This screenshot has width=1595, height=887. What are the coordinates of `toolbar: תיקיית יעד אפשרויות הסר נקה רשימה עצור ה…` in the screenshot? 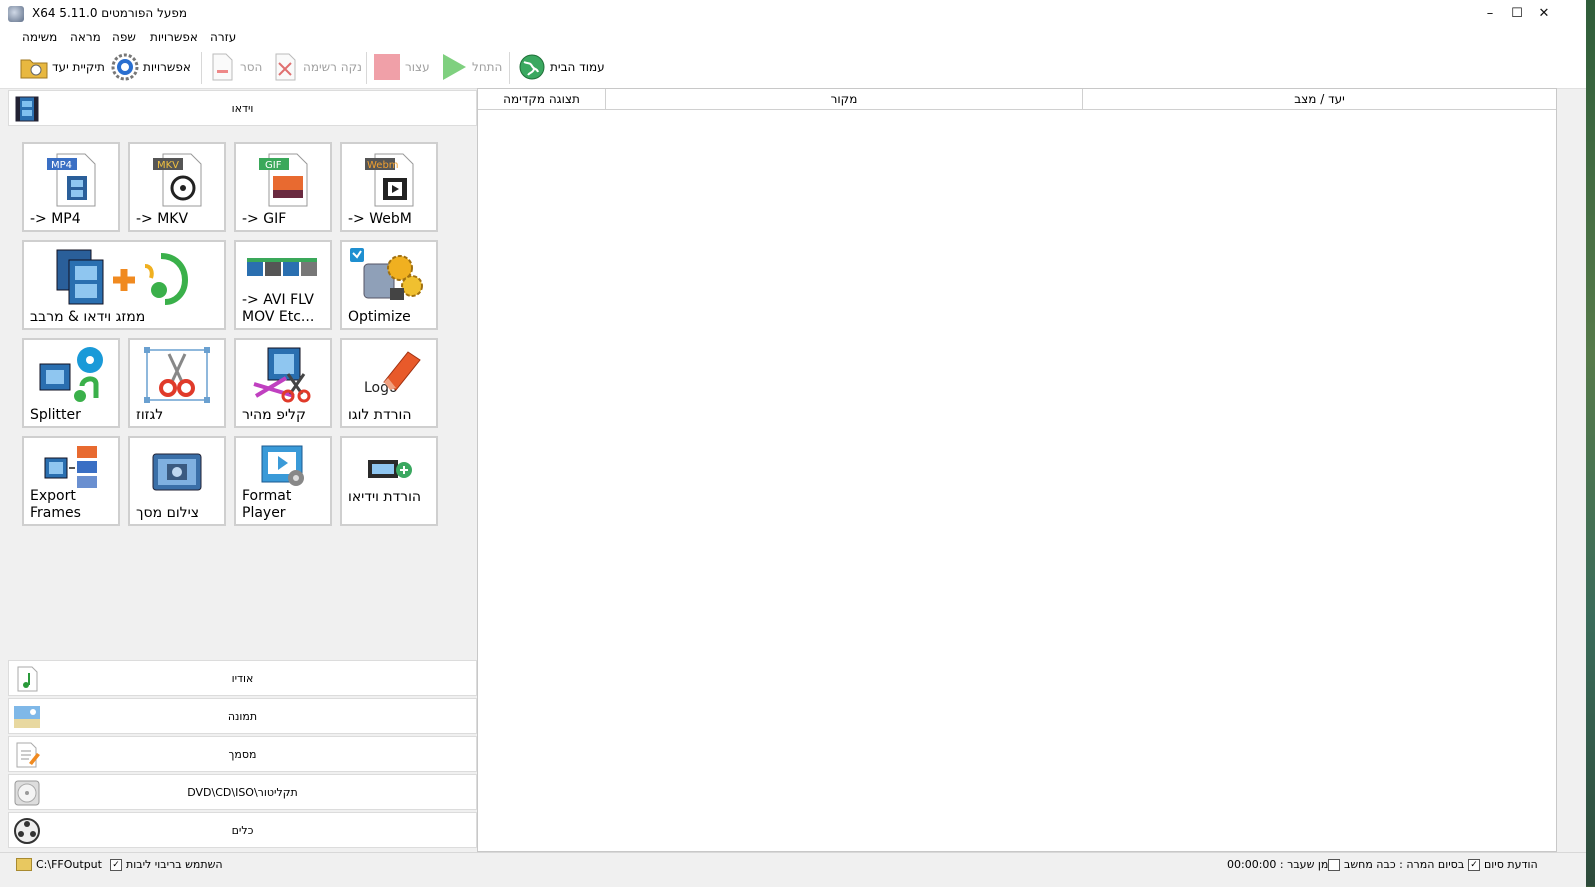 It's located at (793, 68).